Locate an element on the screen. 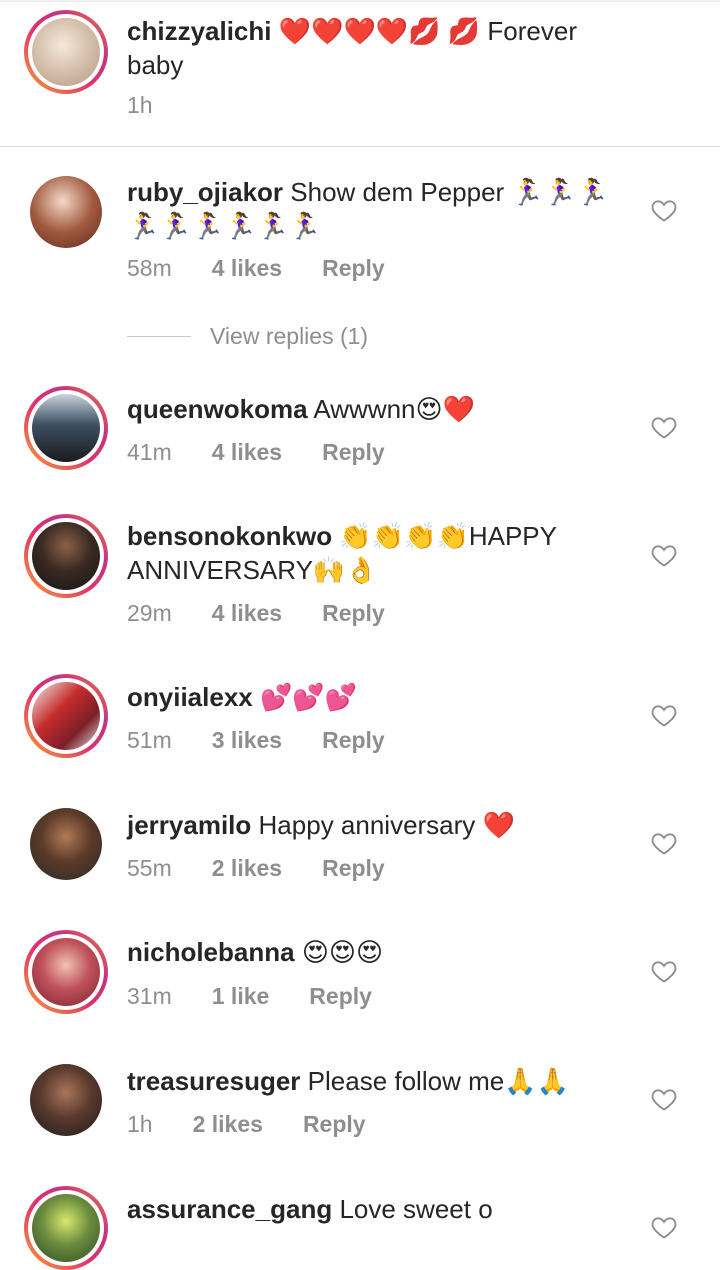  comment-text: jerryamilo Happy anniversary ❤️ is located at coordinates (379, 825).